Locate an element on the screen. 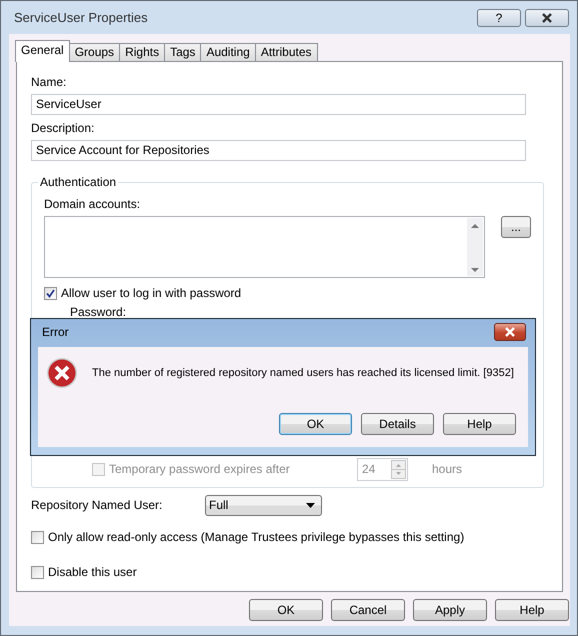 This screenshot has width=578, height=636. checkbox-label: Disable this user is located at coordinates (92, 572).